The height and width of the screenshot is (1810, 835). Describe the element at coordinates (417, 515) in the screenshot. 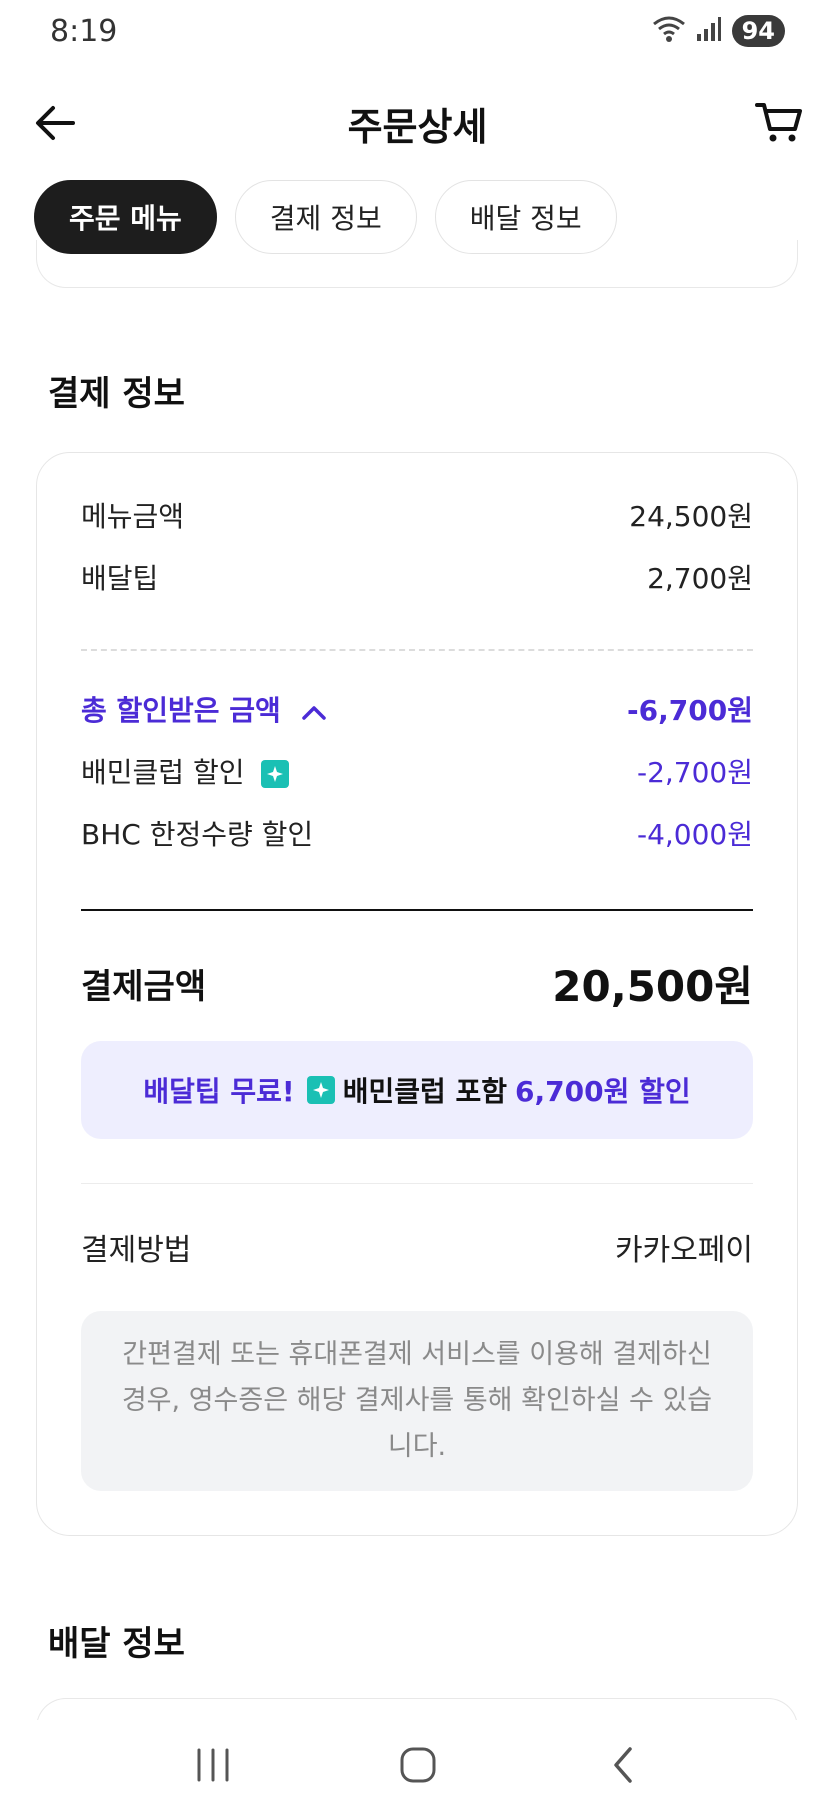

I see `menu-amount-row: 메뉴금액 24,500원` at that location.